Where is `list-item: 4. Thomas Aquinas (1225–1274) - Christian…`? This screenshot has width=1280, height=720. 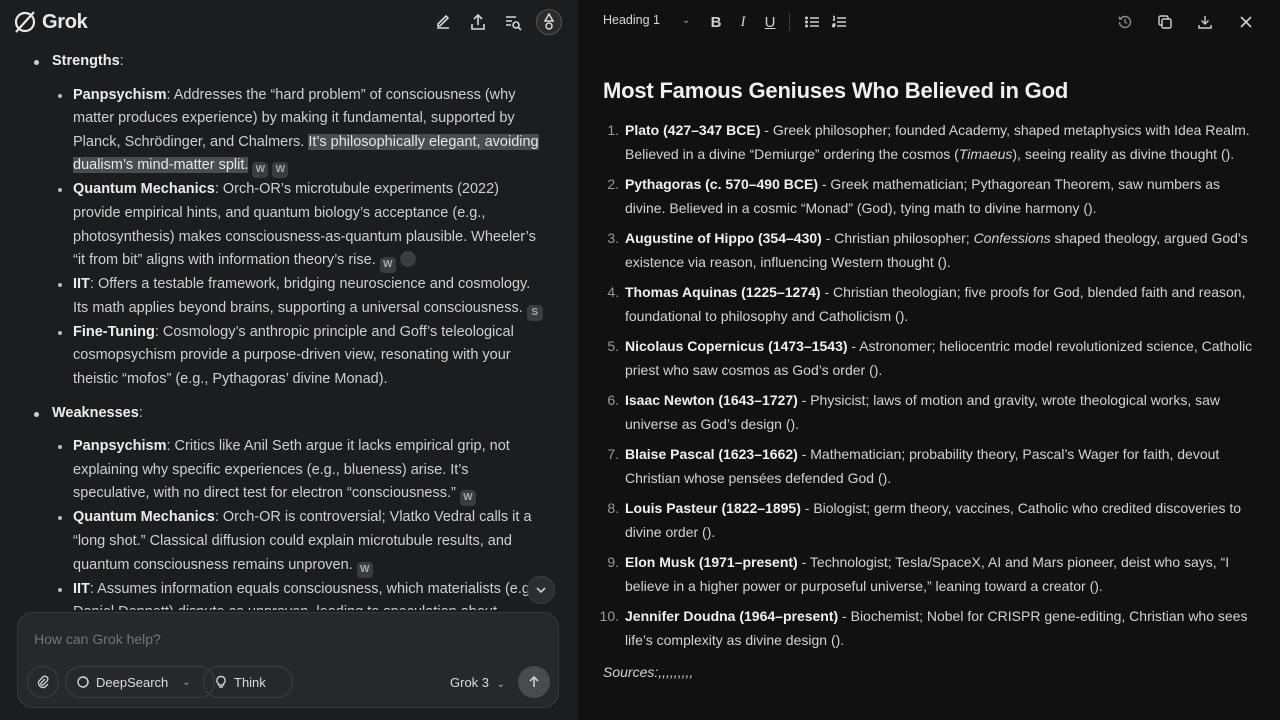 list-item: 4. Thomas Aquinas (1225–1274) - Christian… is located at coordinates (928, 304).